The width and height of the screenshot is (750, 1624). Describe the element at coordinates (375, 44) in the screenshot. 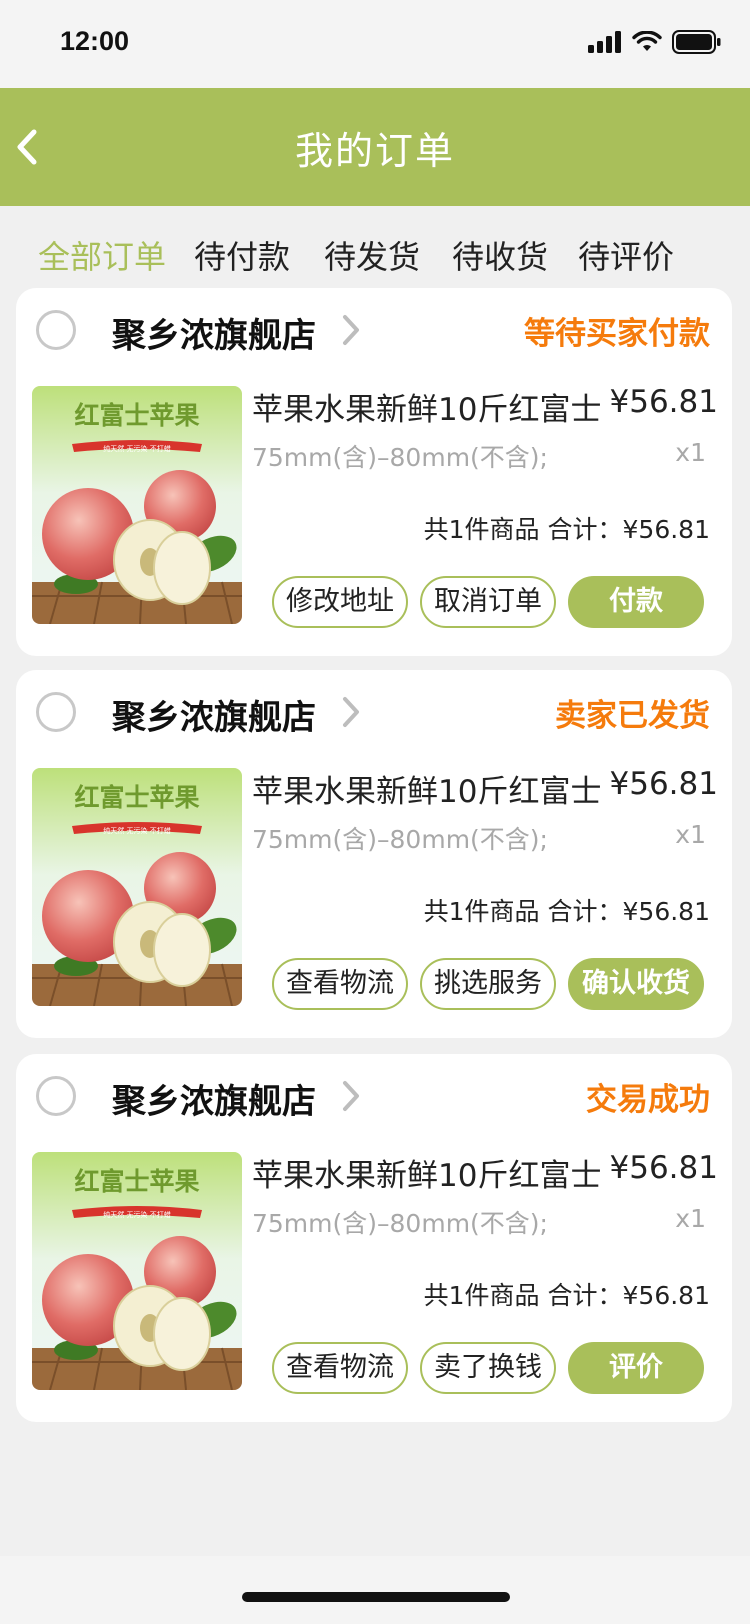

I see `status-bar: 12:00` at that location.